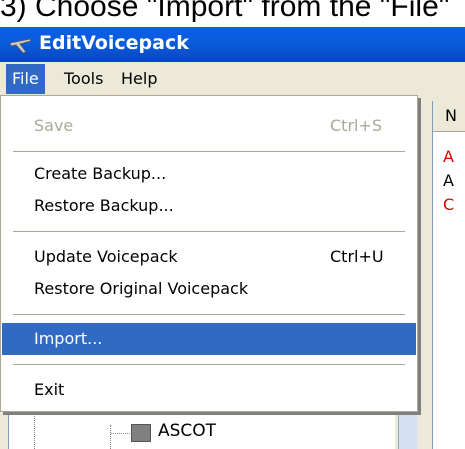 This screenshot has height=449, width=465. What do you see at coordinates (448, 204) in the screenshot?
I see `list-item: C` at bounding box center [448, 204].